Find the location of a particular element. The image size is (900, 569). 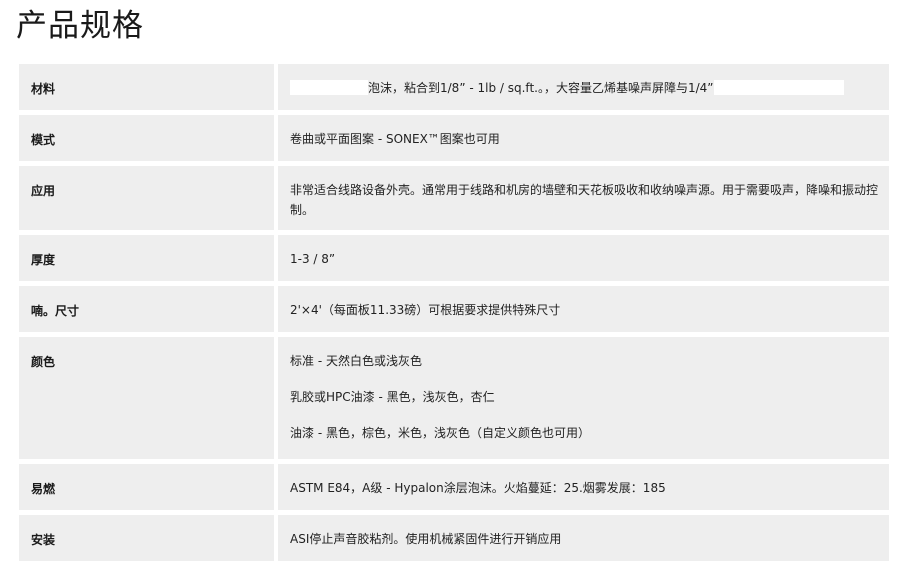

page-title: 产品规格 is located at coordinates (80, 26).